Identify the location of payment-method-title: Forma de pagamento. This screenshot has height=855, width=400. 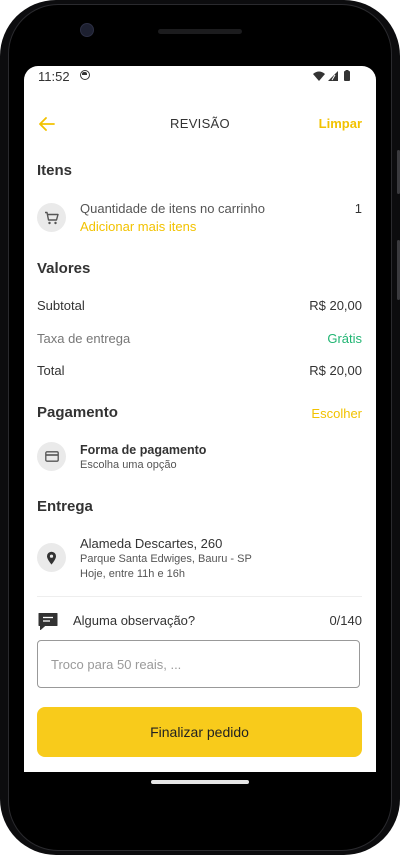
(143, 450).